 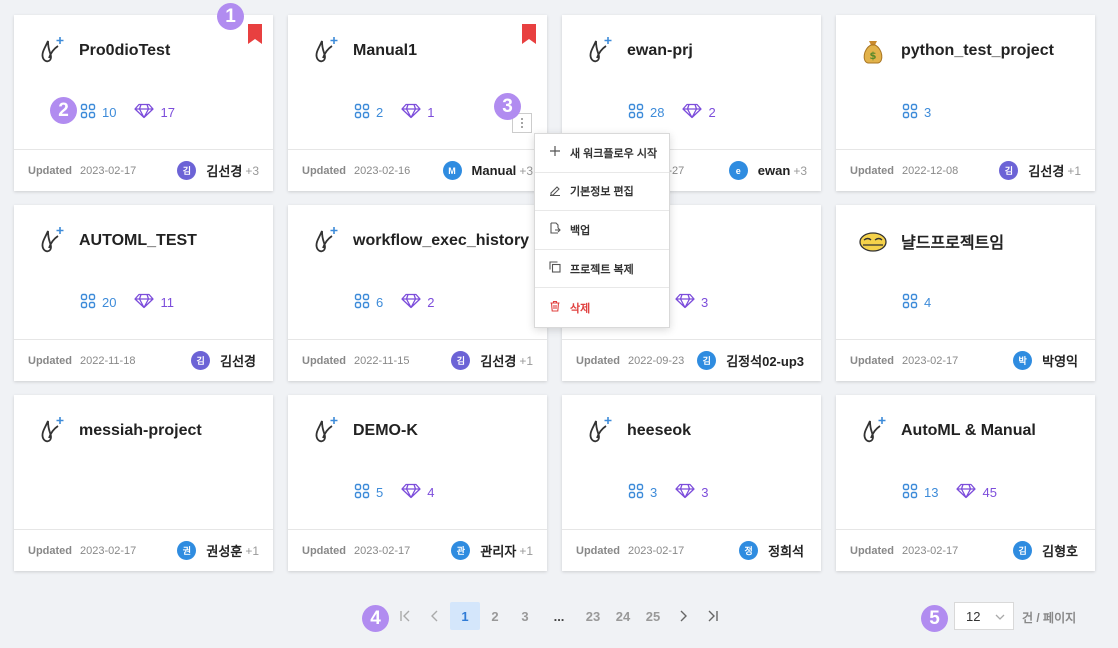 I want to click on page-button-24: 24, so click(x=623, y=616).